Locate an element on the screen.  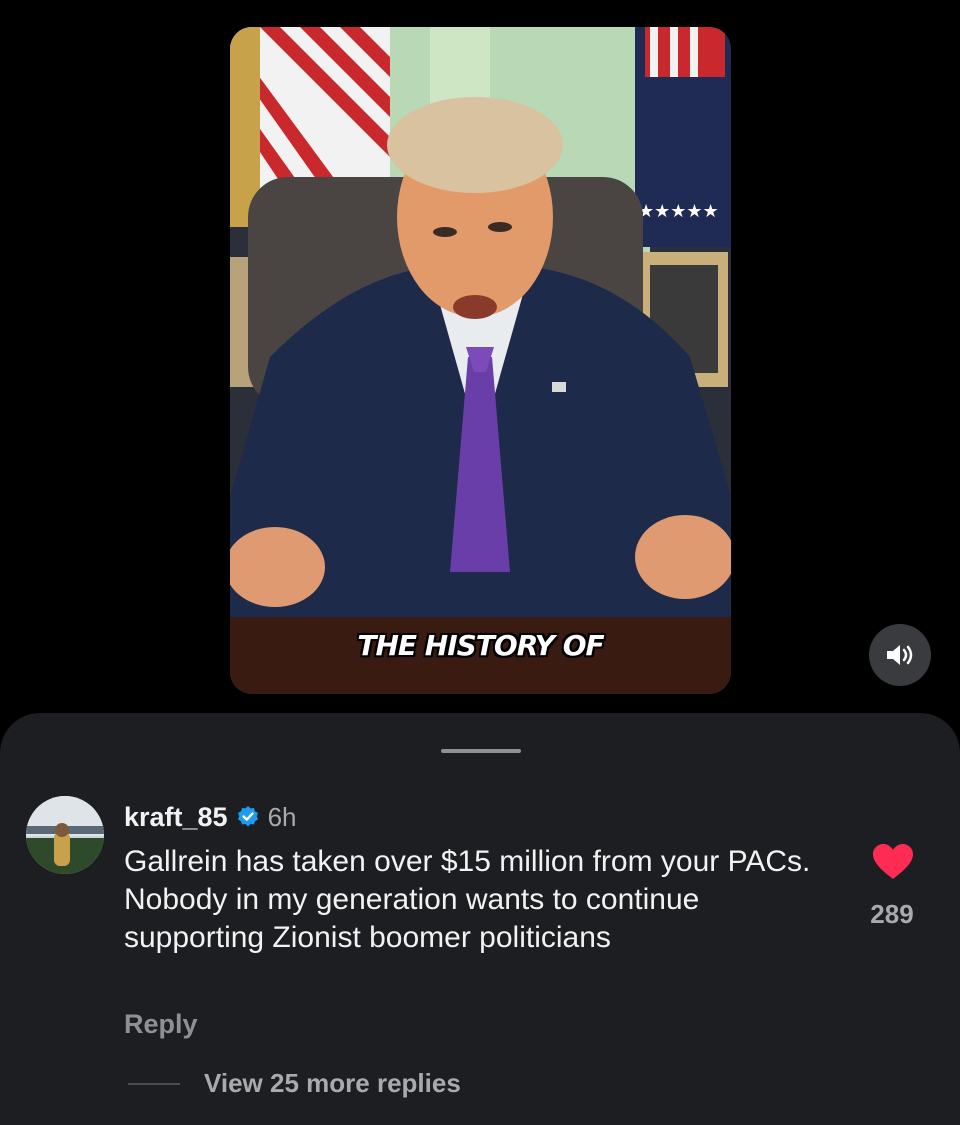
speaker-volume-icon is located at coordinates (900, 655).